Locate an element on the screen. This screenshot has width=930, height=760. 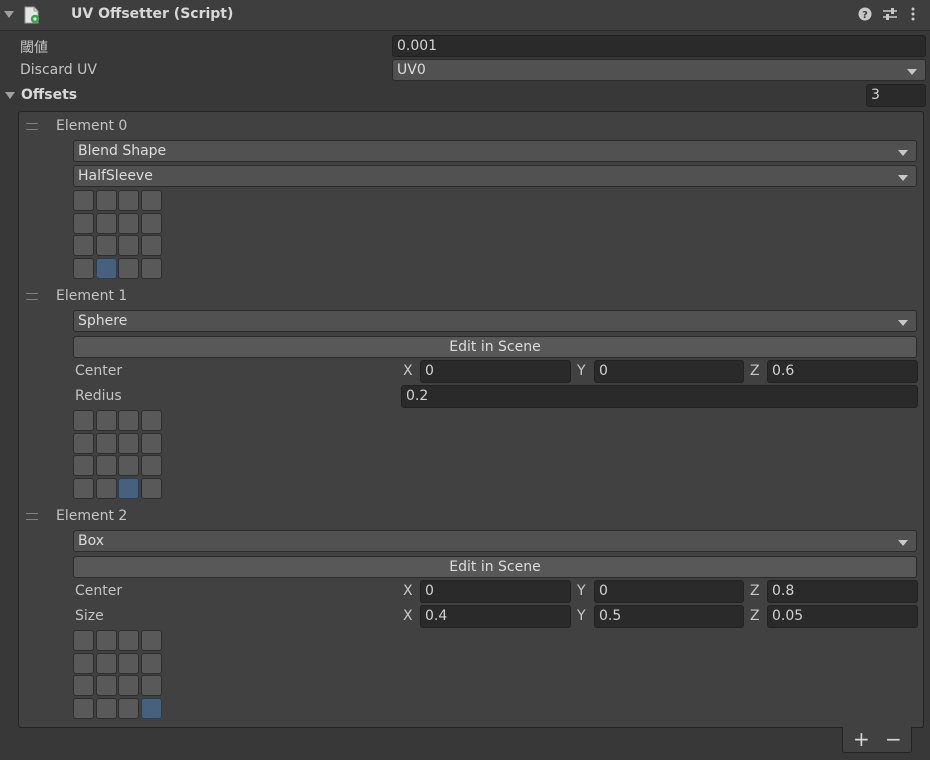
center-label: Center is located at coordinates (99, 371).